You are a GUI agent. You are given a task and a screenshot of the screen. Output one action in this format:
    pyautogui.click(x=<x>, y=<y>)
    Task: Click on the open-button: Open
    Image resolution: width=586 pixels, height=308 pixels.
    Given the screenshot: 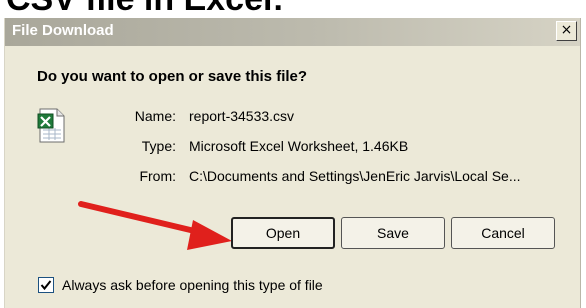 What is the action you would take?
    pyautogui.click(x=283, y=233)
    